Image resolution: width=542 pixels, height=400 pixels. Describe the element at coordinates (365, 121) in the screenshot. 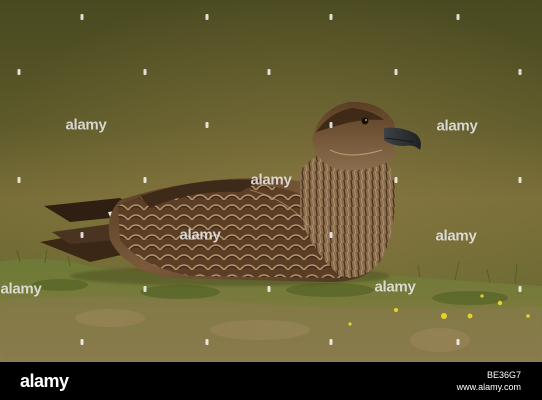

I see `bird-eye` at that location.